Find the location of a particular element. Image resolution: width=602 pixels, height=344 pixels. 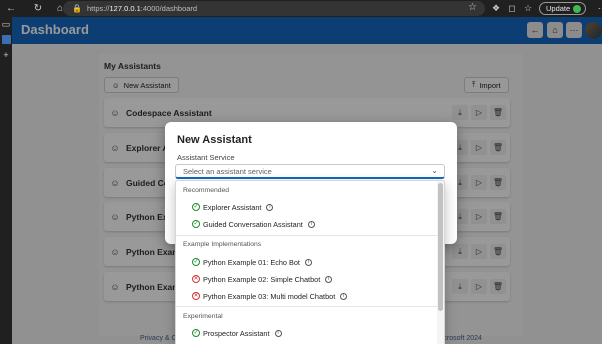

update-button: Update is located at coordinates (563, 8).